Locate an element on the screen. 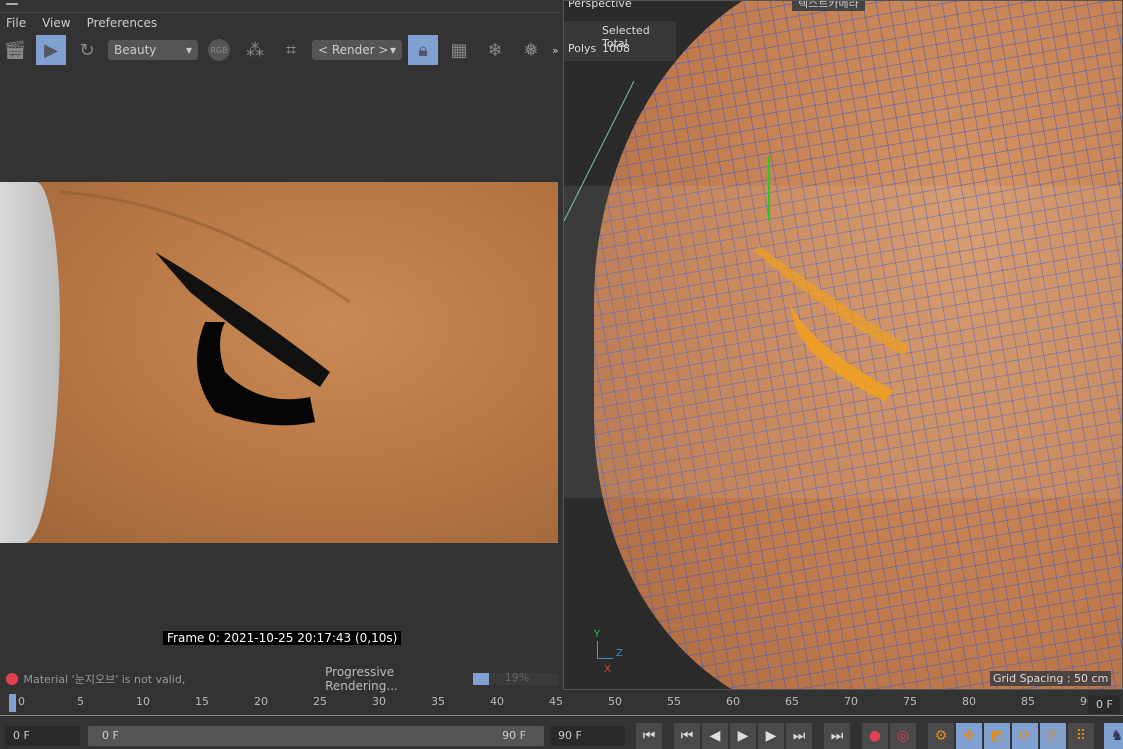 This screenshot has height=749, width=1123. progress-percent: 19% is located at coordinates (517, 677).